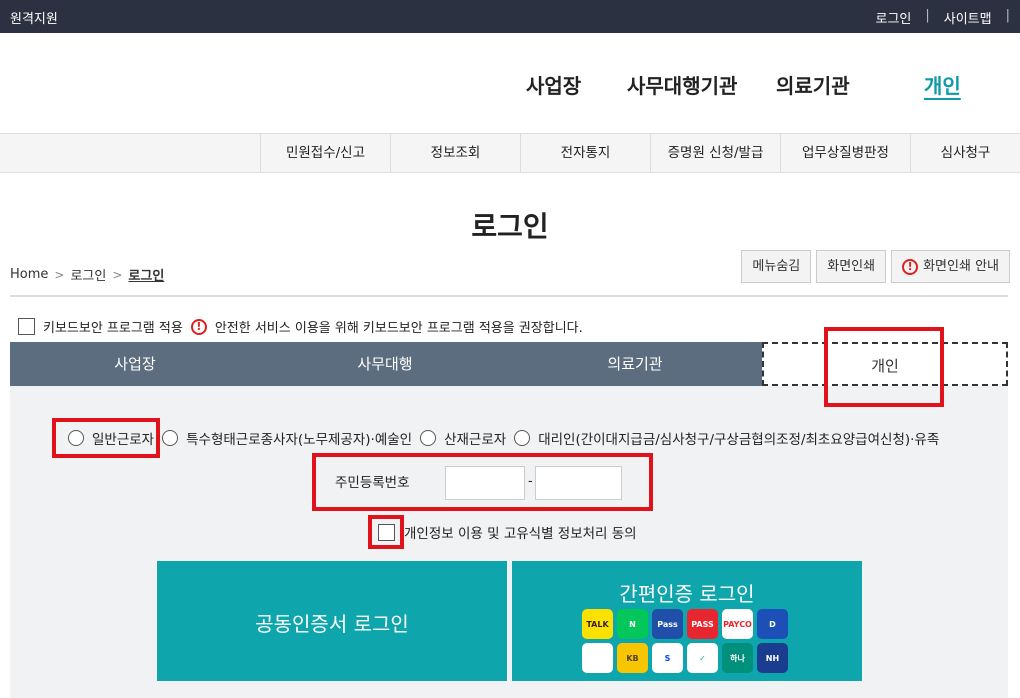 Image resolution: width=1020 pixels, height=698 pixels. I want to click on main-nav: 사업장 사무대행기관 의료기관 개인, so click(510, 85).